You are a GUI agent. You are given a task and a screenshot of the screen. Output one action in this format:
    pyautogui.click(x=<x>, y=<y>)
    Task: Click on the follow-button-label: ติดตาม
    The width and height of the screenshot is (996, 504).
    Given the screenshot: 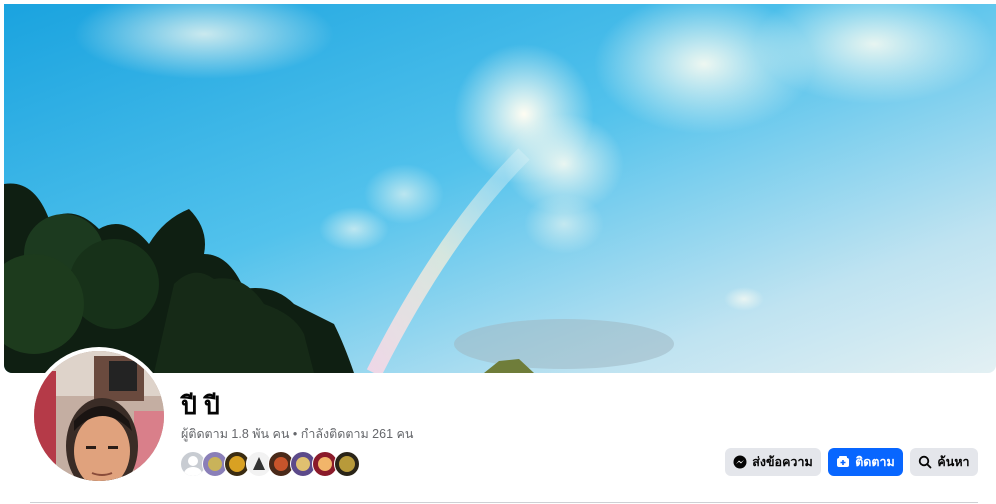 What is the action you would take?
    pyautogui.click(x=875, y=462)
    